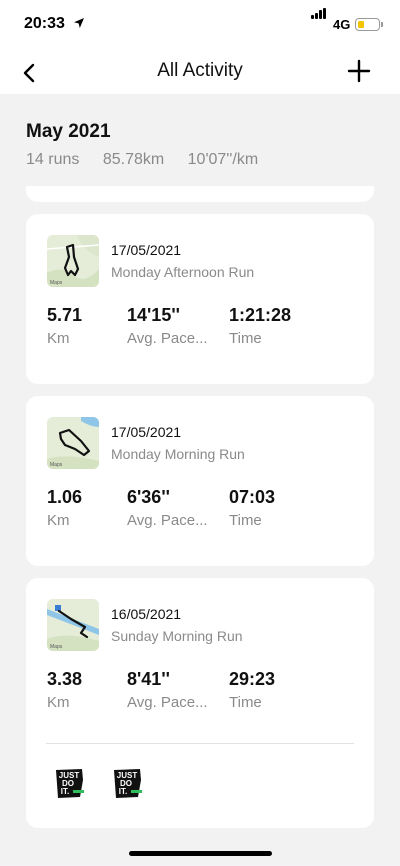 This screenshot has height=866, width=400. Describe the element at coordinates (252, 679) in the screenshot. I see `time-value: 29:23` at that location.